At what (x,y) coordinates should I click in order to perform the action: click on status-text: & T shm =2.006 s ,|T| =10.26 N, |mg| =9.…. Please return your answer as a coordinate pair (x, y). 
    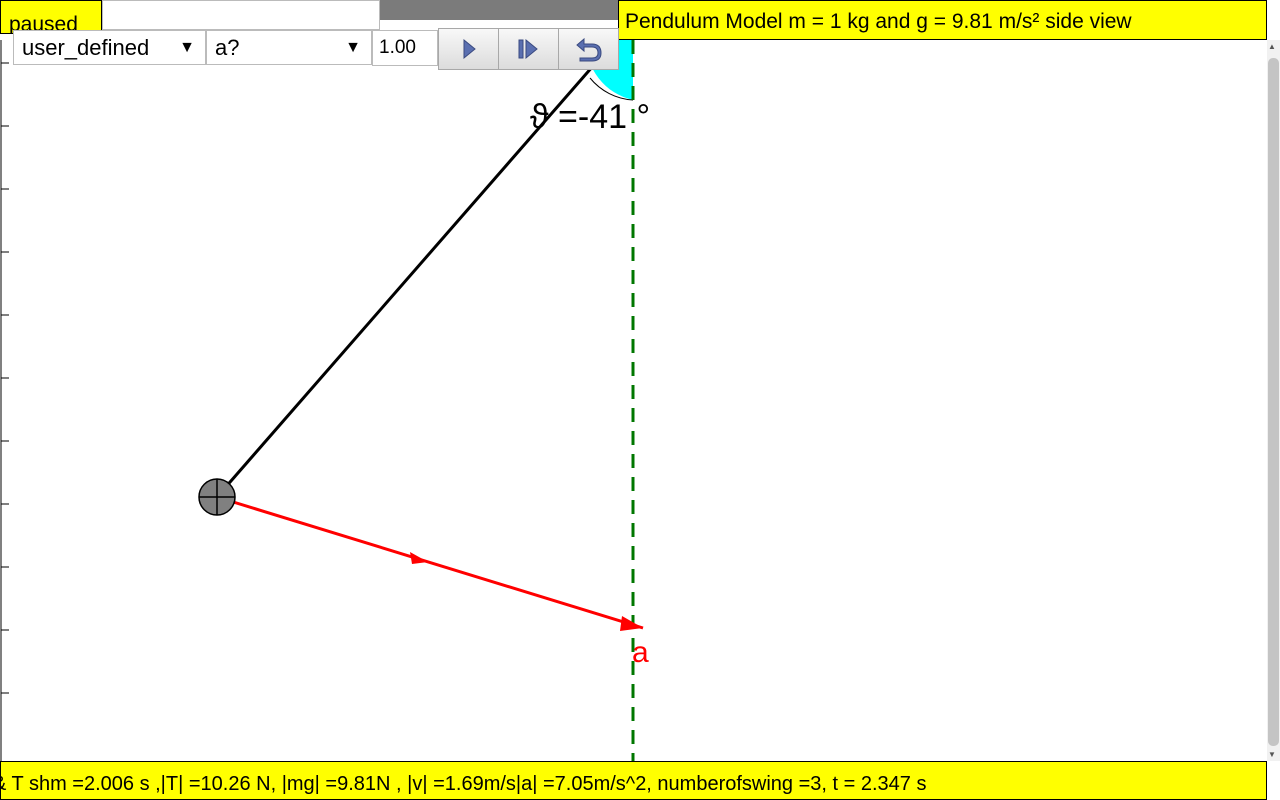
    Looking at the image, I should click on (463, 784).